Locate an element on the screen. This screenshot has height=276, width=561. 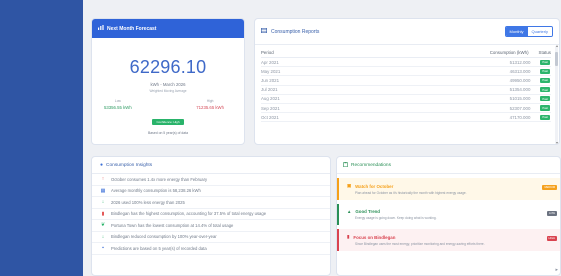
table-row: Jun 2021 49950.000 Past is located at coordinates (406, 81).